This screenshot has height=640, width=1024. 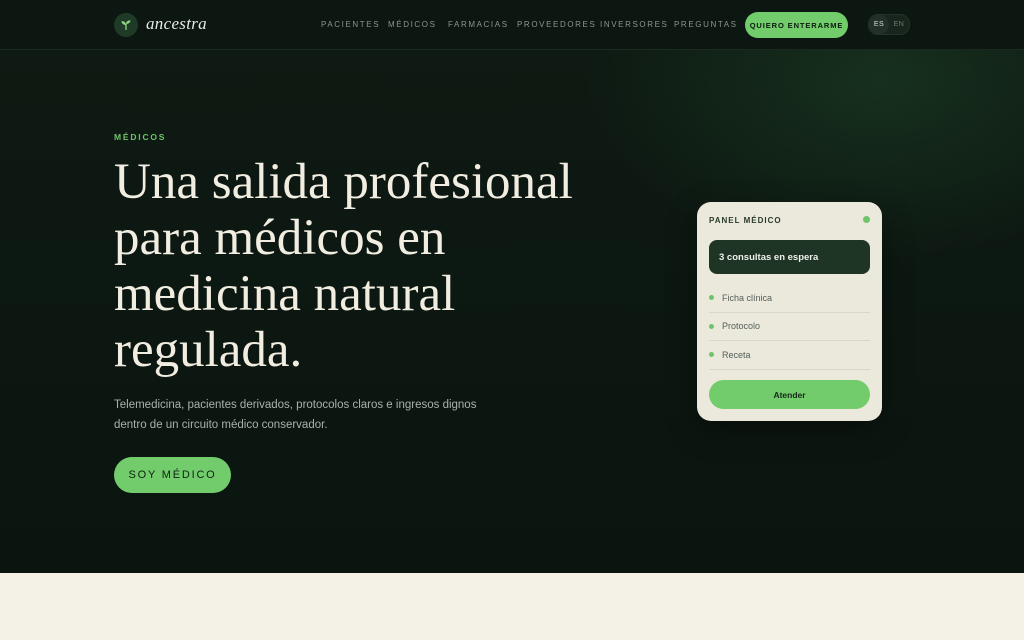 I want to click on headline-line-2: para médicos en, so click(x=280, y=238).